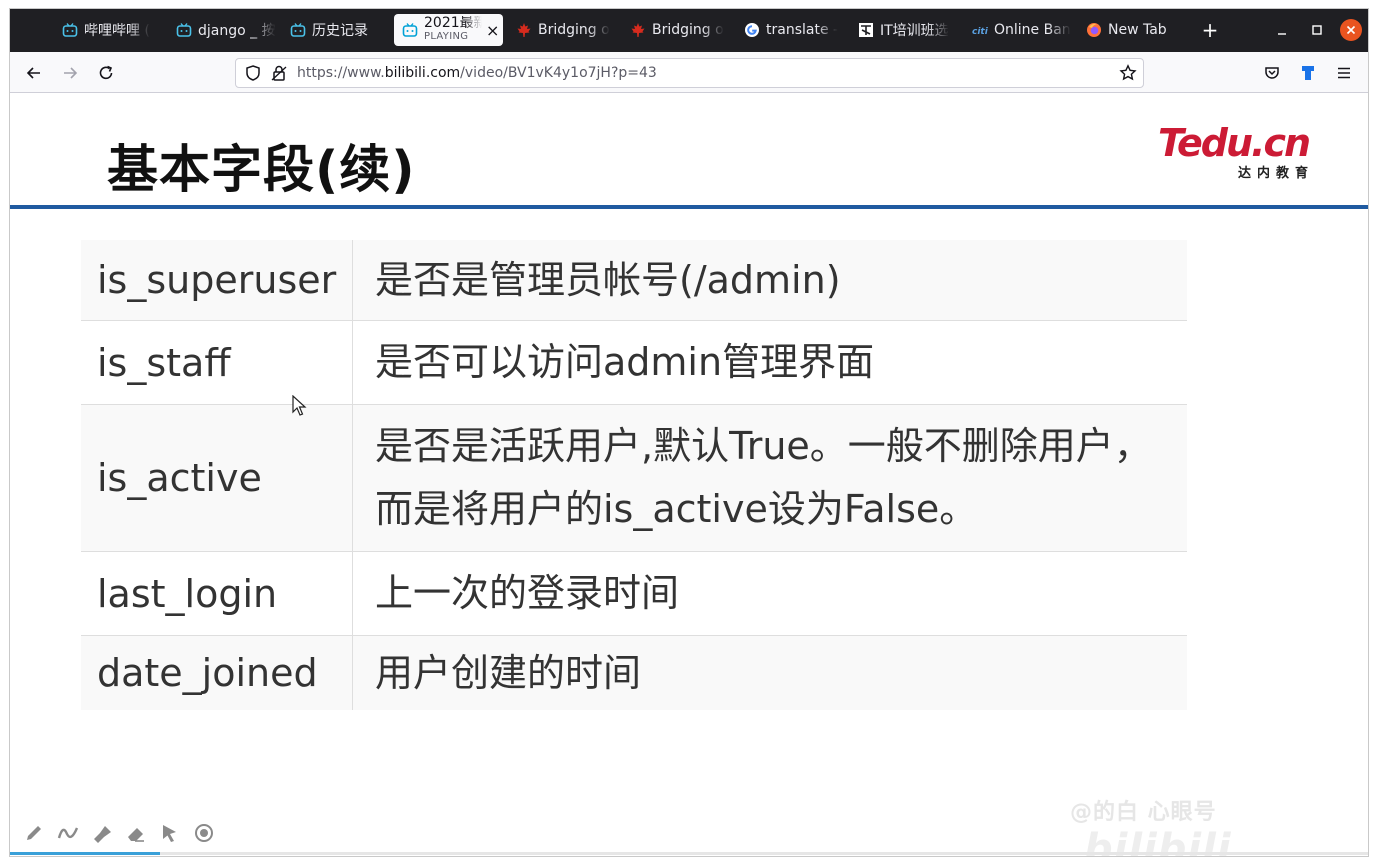  I want to click on pointer-tool, so click(170, 833).